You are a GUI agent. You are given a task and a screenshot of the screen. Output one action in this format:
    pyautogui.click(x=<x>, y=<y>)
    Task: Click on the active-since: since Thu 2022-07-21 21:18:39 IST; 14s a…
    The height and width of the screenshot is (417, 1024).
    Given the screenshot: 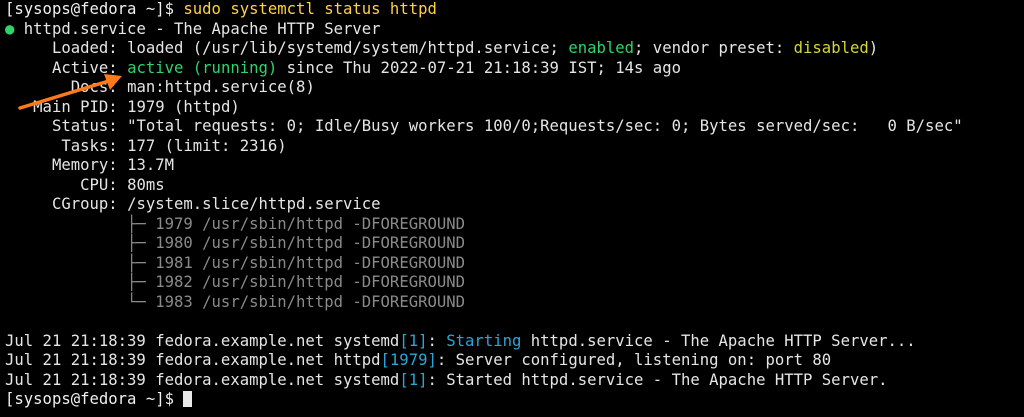 What is the action you would take?
    pyautogui.click(x=479, y=67)
    